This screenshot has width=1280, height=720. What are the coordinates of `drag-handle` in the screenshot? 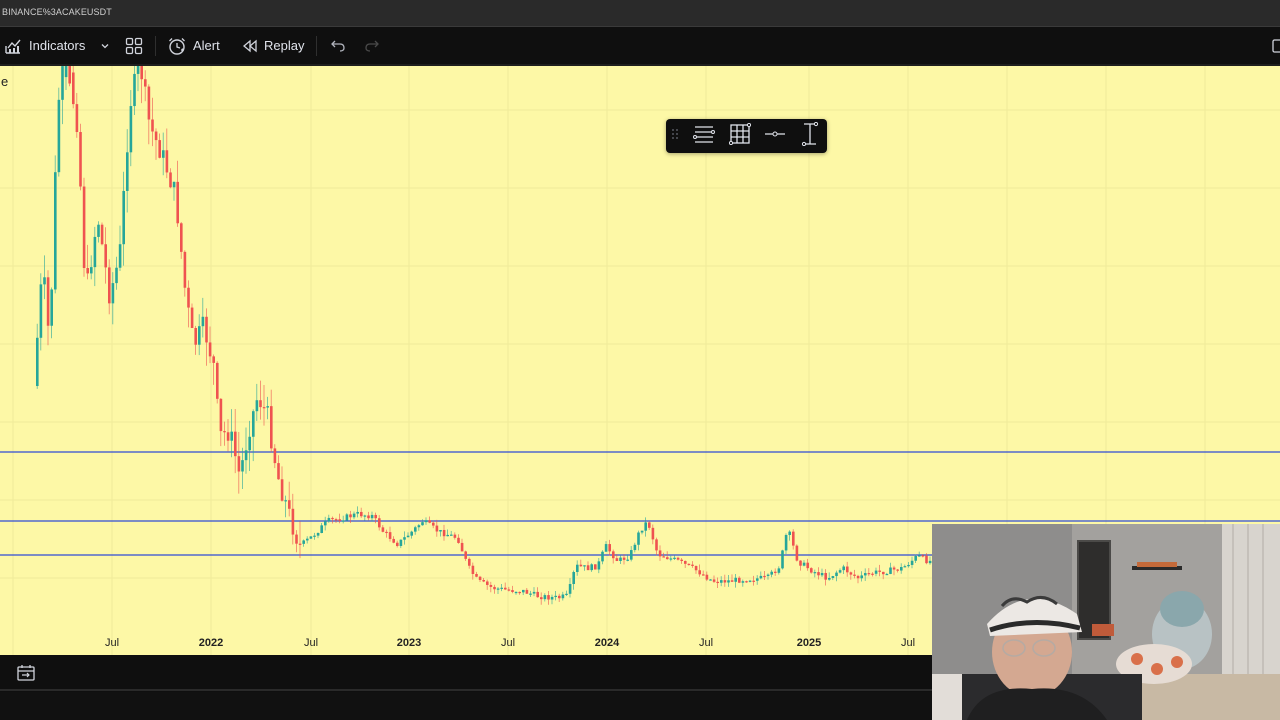 It's located at (675, 136).